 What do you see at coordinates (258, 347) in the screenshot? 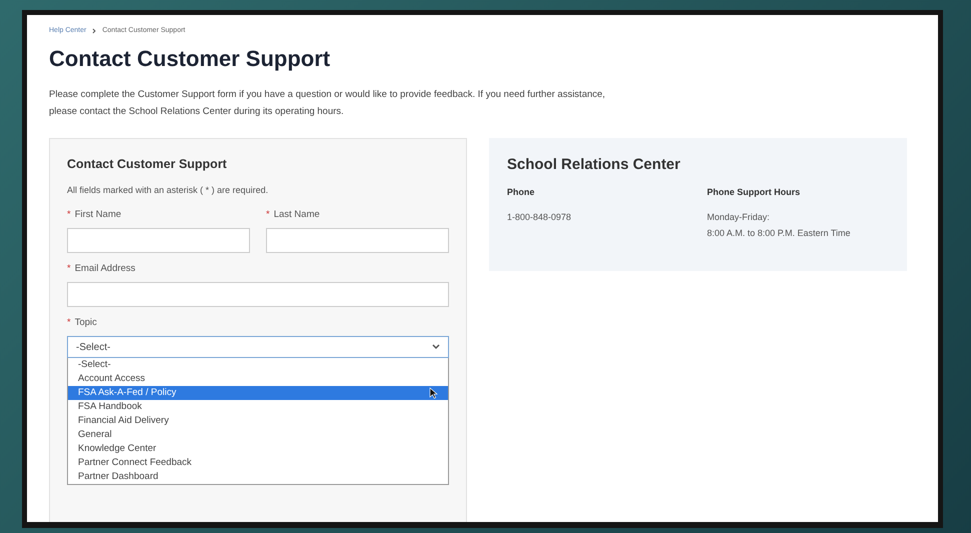
I see `topic-select: -Select-` at bounding box center [258, 347].